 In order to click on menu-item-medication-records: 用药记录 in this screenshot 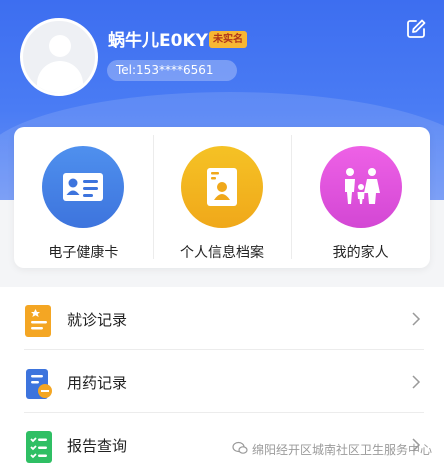, I will do `click(222, 381)`.